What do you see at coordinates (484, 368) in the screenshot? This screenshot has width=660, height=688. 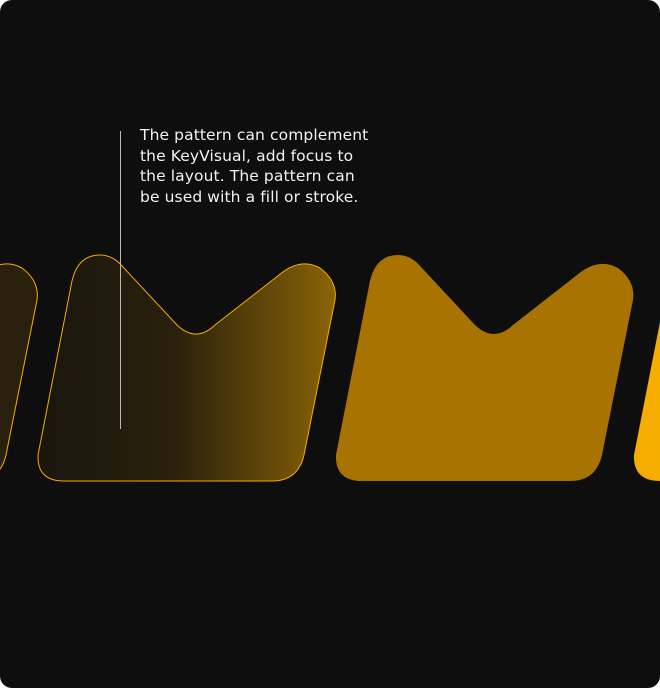 I see `crown-shape-fill` at bounding box center [484, 368].